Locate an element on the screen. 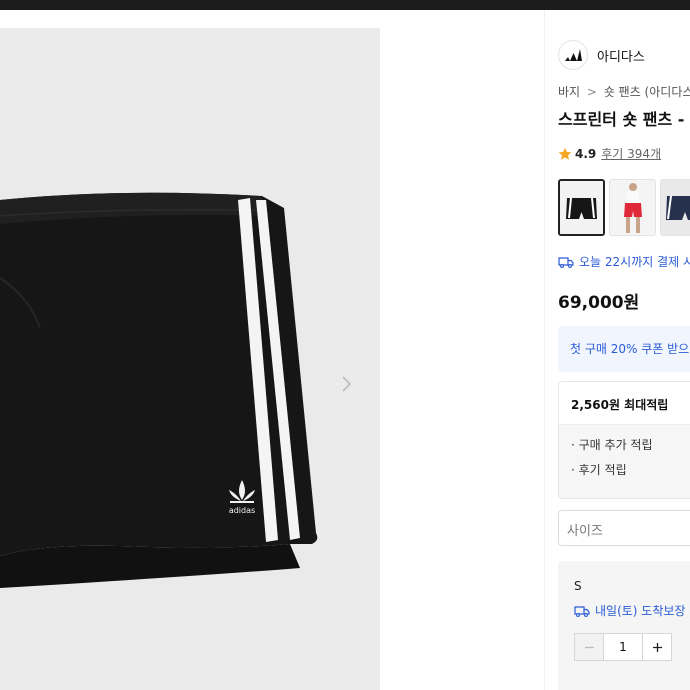 The height and width of the screenshot is (690, 690). color-thumbnail-black is located at coordinates (581, 207).